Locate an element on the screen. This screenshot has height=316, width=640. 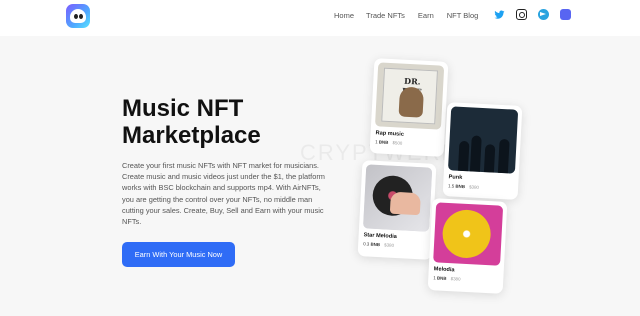
hero-title: Music NFT Marketplace is located at coordinates (191, 122).